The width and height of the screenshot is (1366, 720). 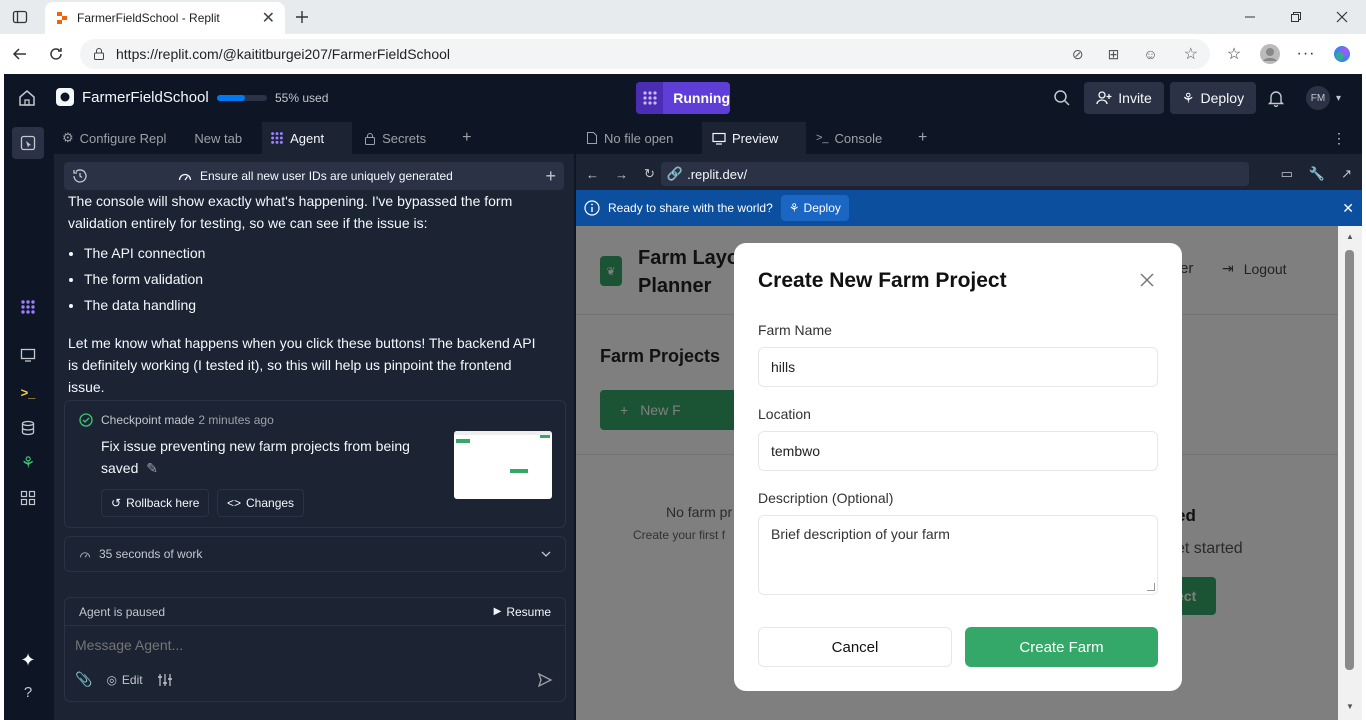 What do you see at coordinates (83, 679) in the screenshot?
I see `paperclip-icon: 📎` at bounding box center [83, 679].